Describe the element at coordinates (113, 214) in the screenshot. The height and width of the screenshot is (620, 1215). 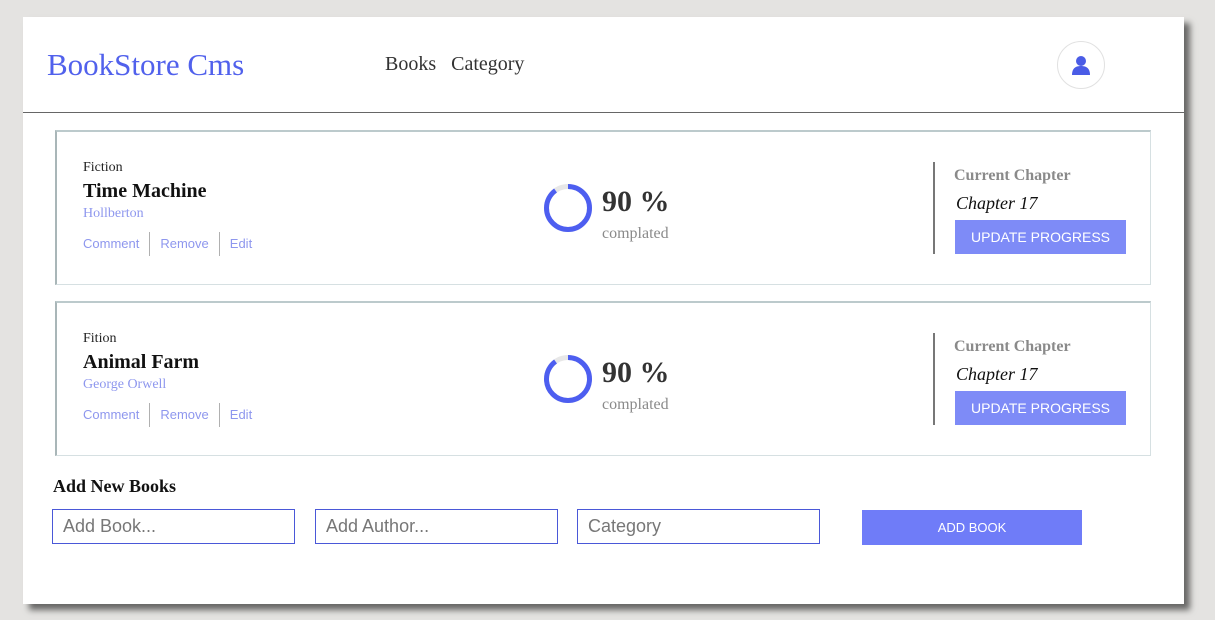
I see `book-author: Hollberton` at that location.